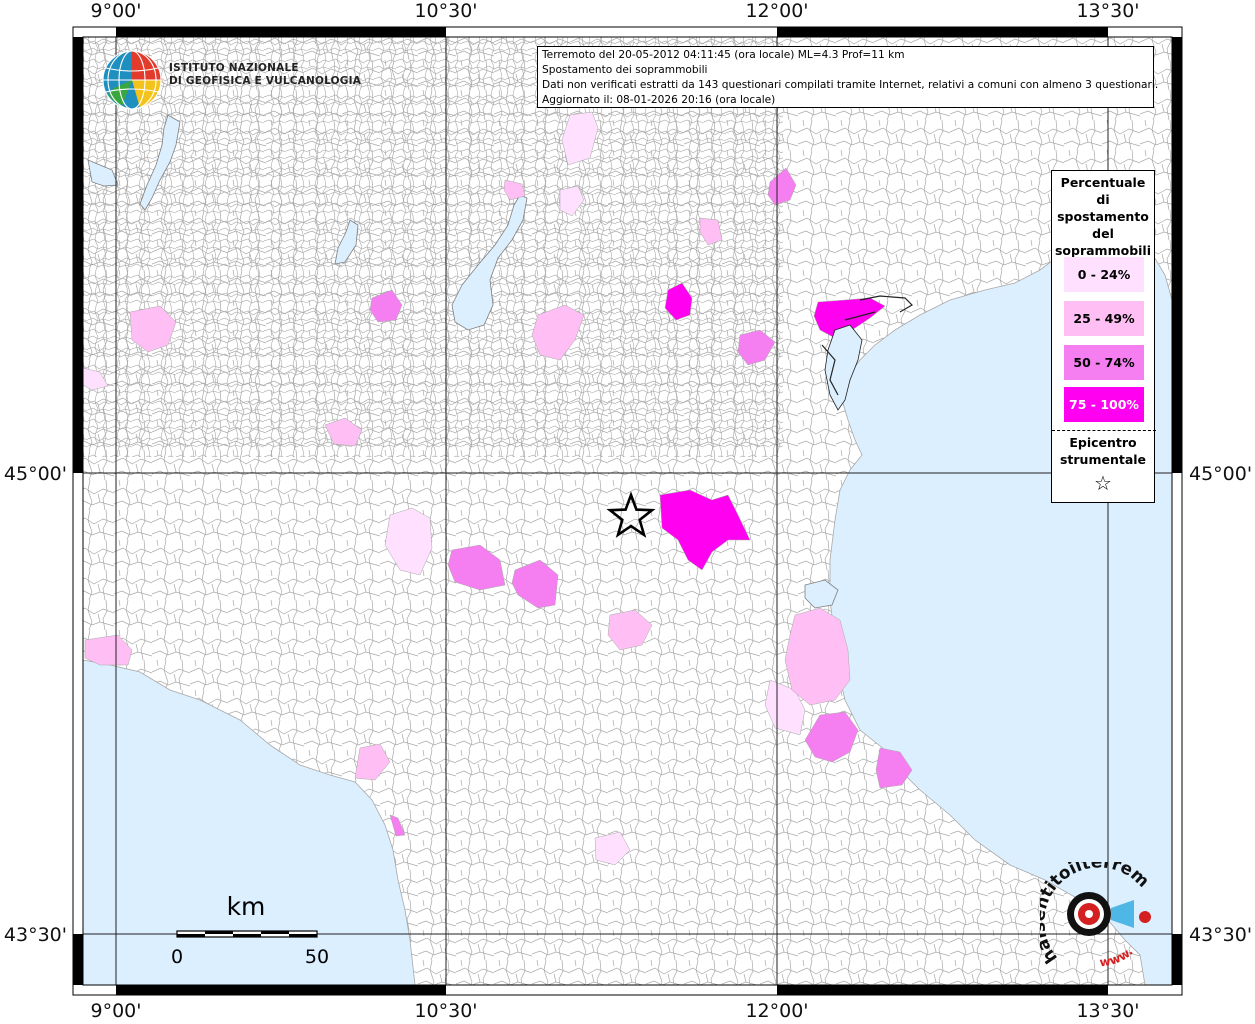 The width and height of the screenshot is (1255, 1024). Describe the element at coordinates (116, 1011) in the screenshot. I see `x-bottom-tick: 9°00'` at that location.